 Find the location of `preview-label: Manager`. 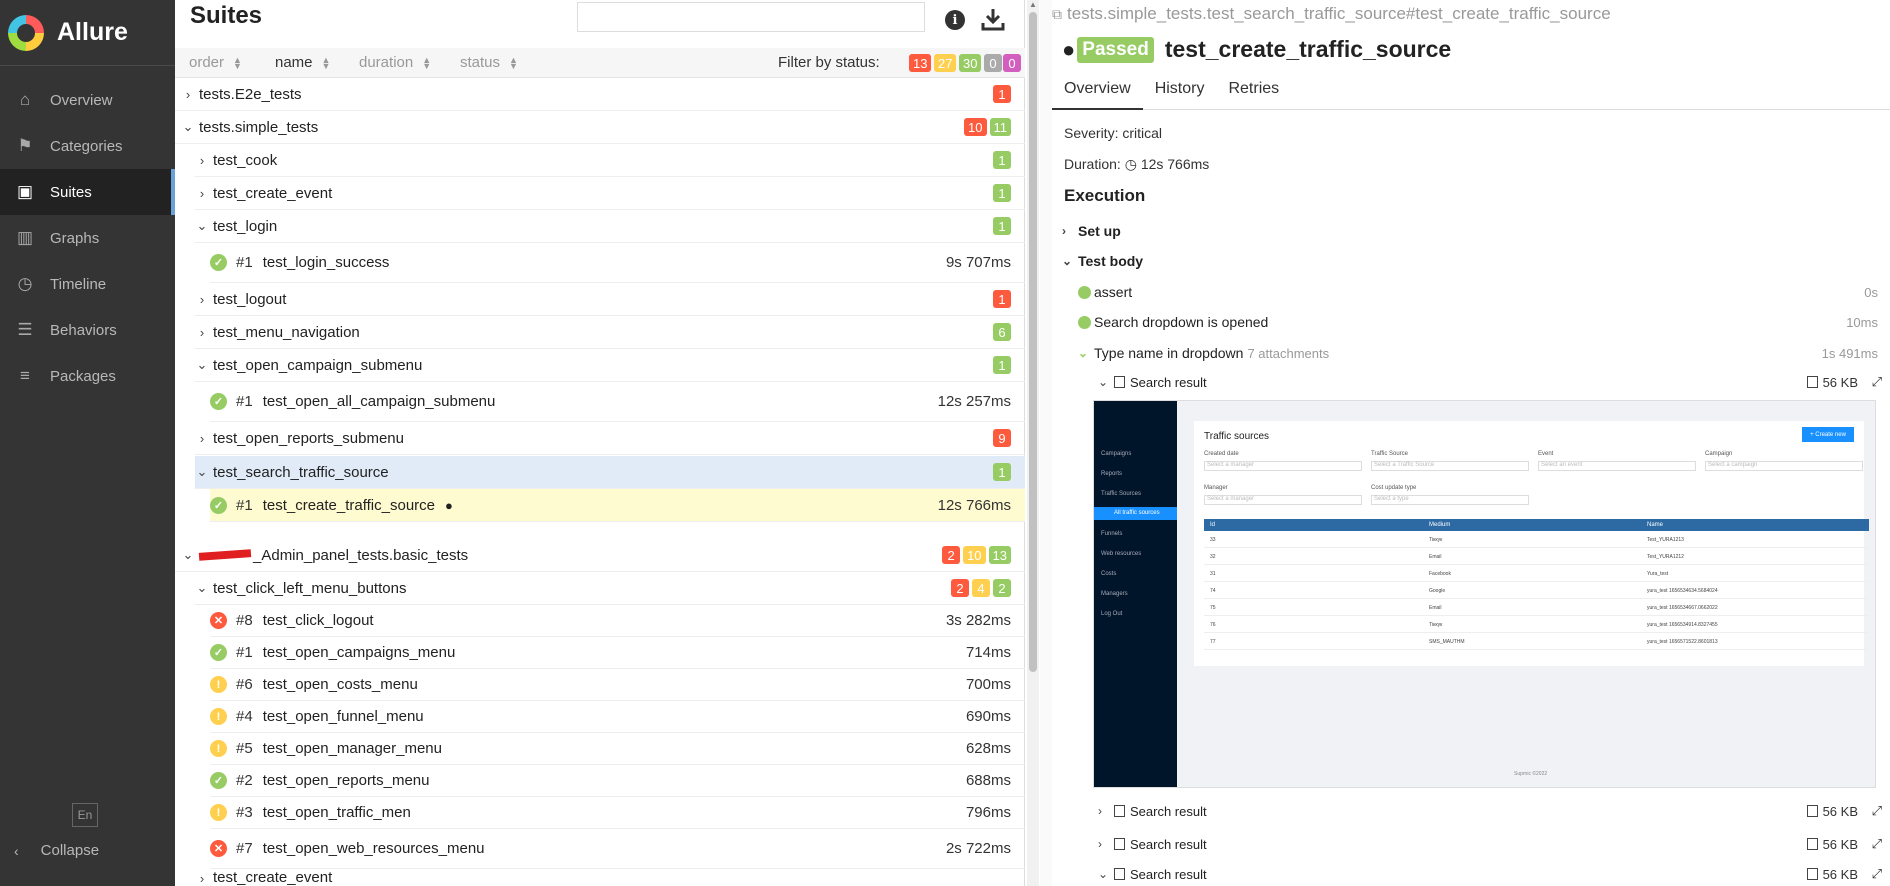

preview-label: Manager is located at coordinates (1216, 488).